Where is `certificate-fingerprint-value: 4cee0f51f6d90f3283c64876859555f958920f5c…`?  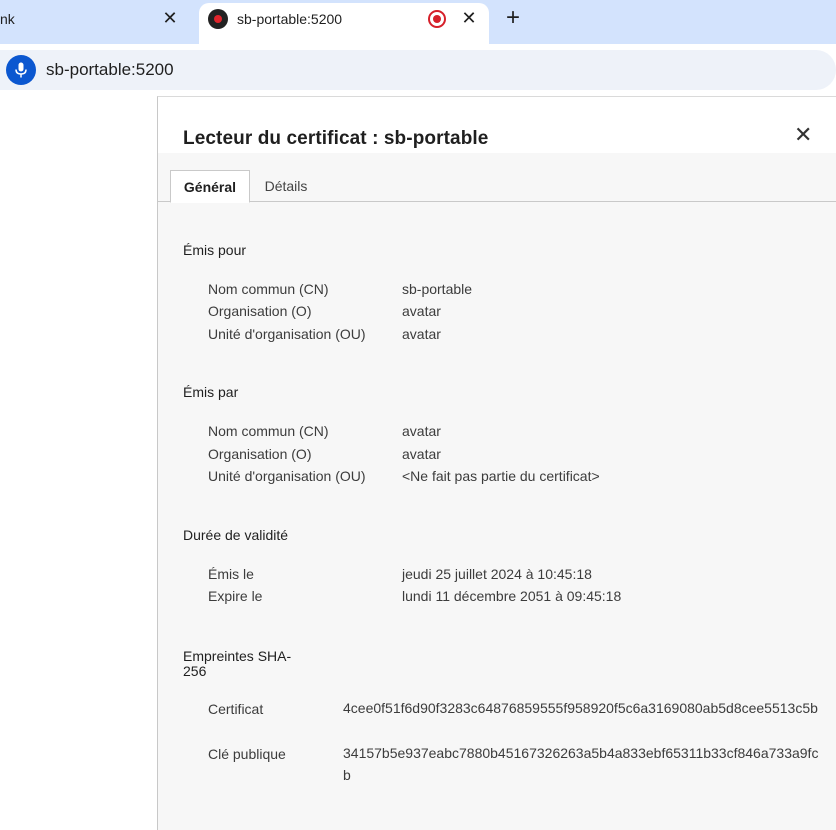
certificate-fingerprint-value: 4cee0f51f6d90f3283c64876859555f958920f5c… is located at coordinates (580, 708).